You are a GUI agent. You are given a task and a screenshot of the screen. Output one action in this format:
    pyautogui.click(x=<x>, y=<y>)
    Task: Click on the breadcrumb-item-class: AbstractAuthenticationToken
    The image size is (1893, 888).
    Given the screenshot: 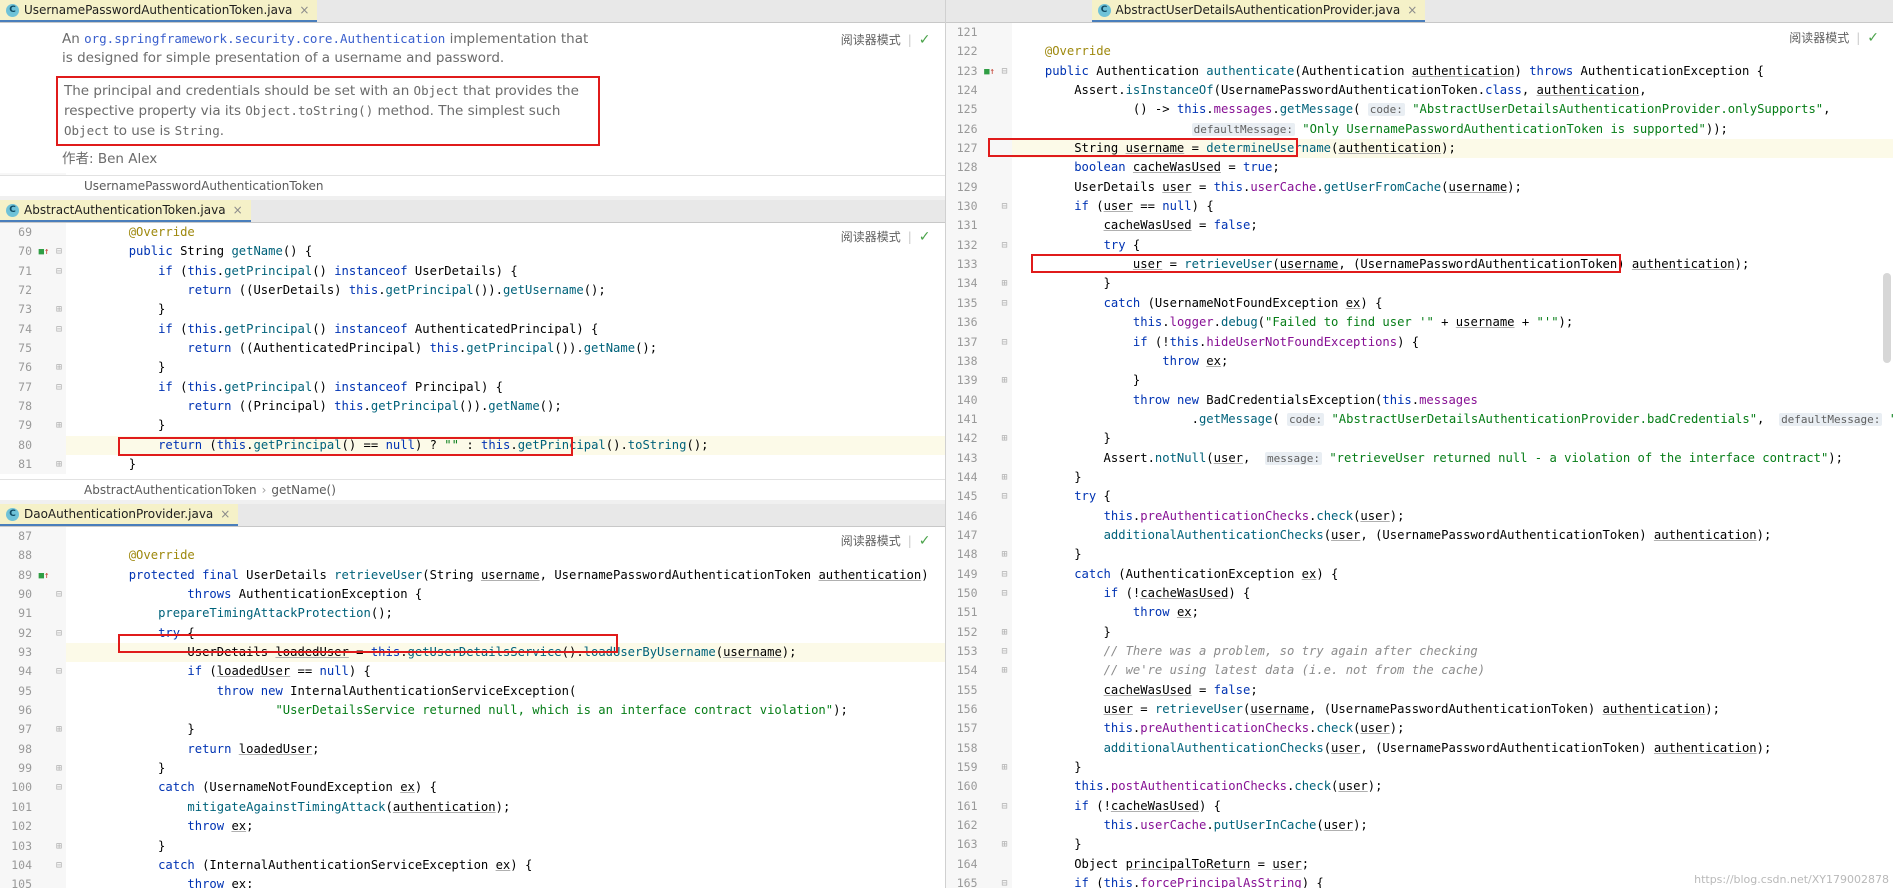 What is the action you would take?
    pyautogui.click(x=170, y=490)
    